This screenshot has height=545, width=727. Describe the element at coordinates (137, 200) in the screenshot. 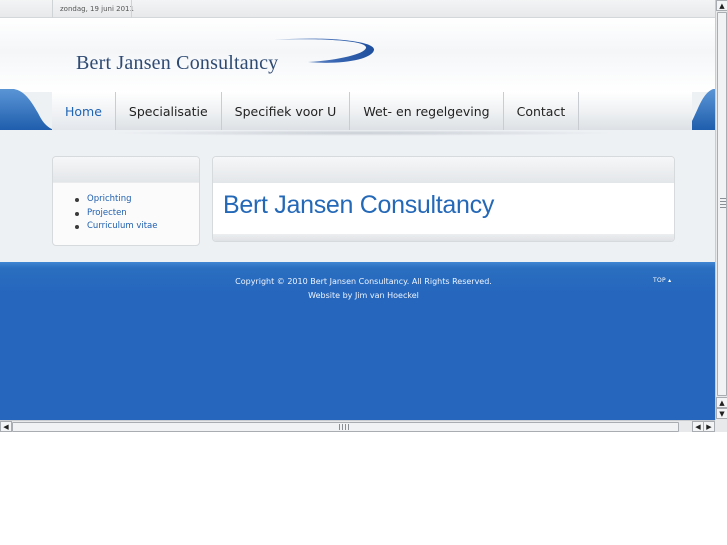

I see `sidebar-link-oprichting: Oprichting` at that location.